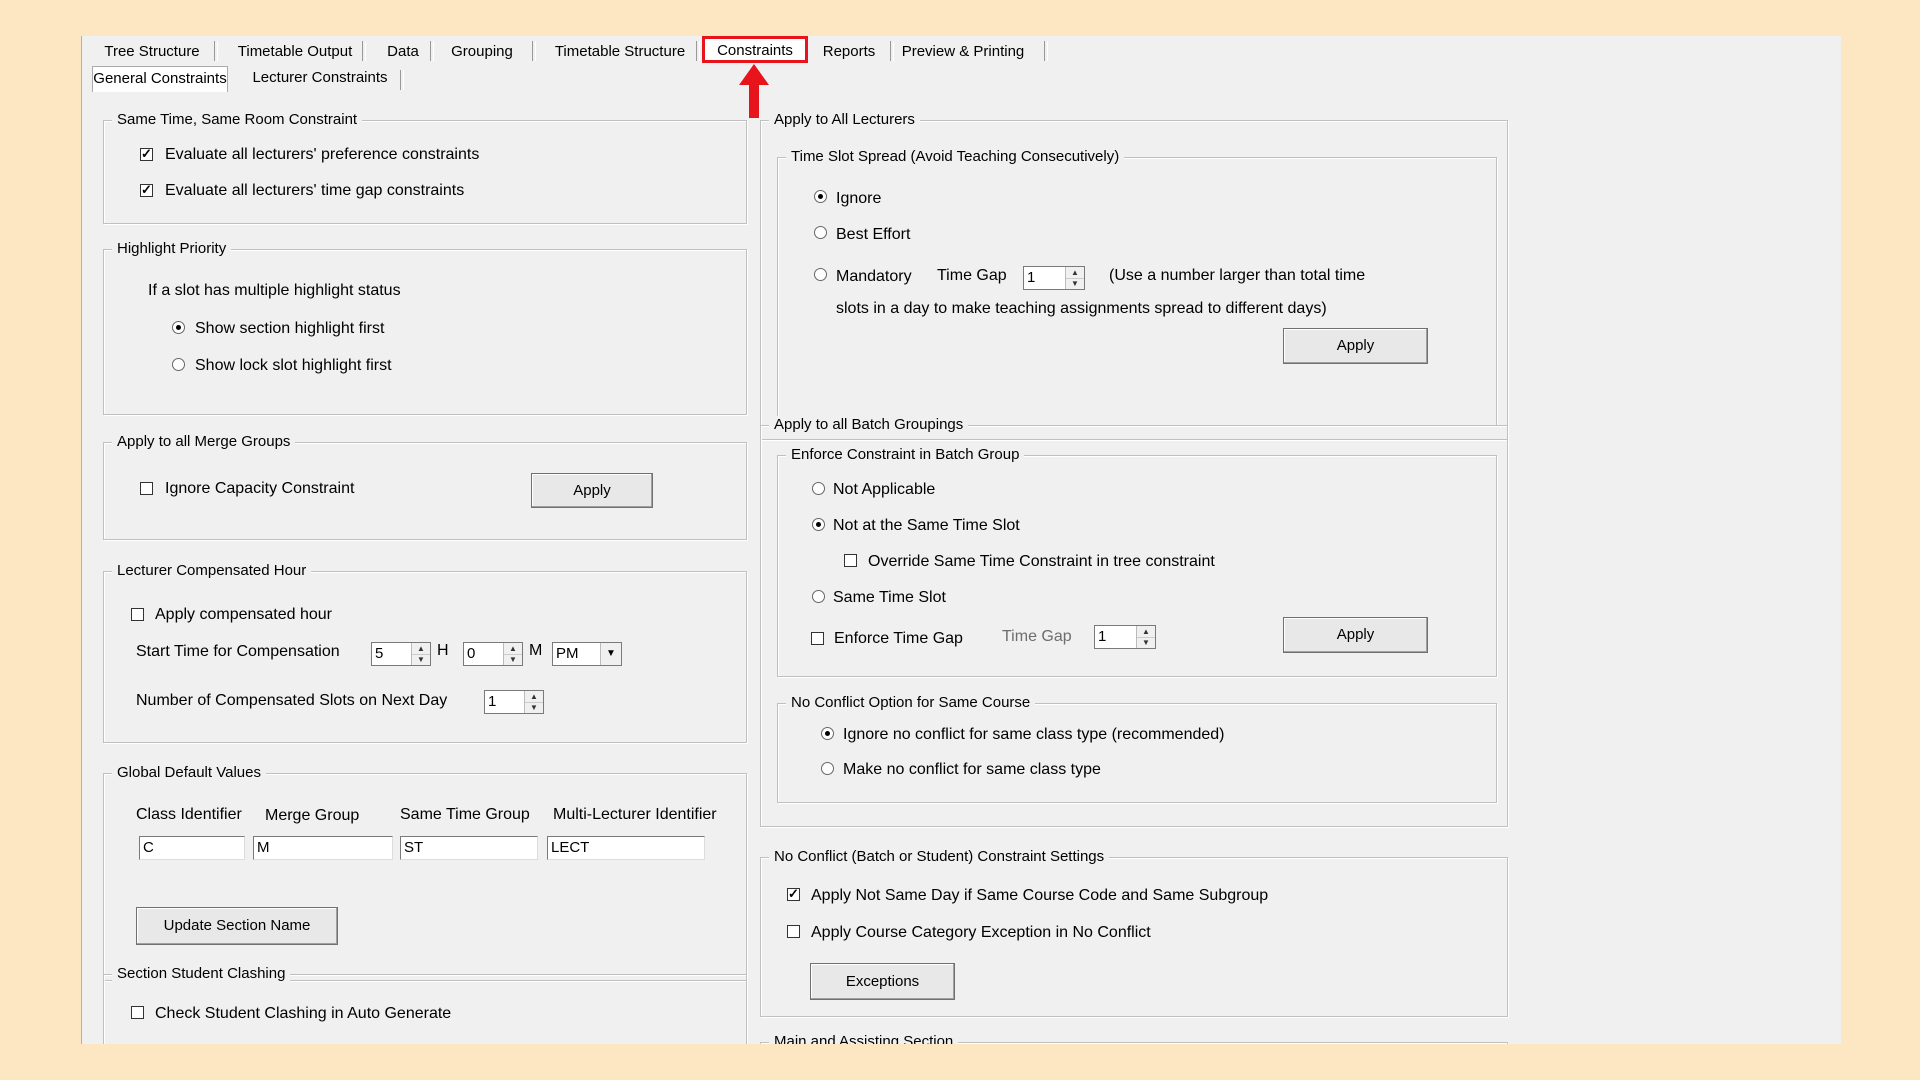 This screenshot has height=1080, width=1920. I want to click on same-time-slot-label: Same Time Slot, so click(889, 597).